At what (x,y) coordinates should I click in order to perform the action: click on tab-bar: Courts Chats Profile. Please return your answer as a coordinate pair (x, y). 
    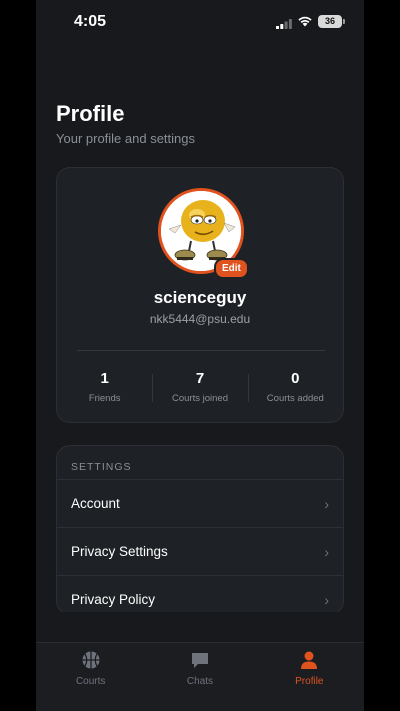
    Looking at the image, I should click on (200, 676).